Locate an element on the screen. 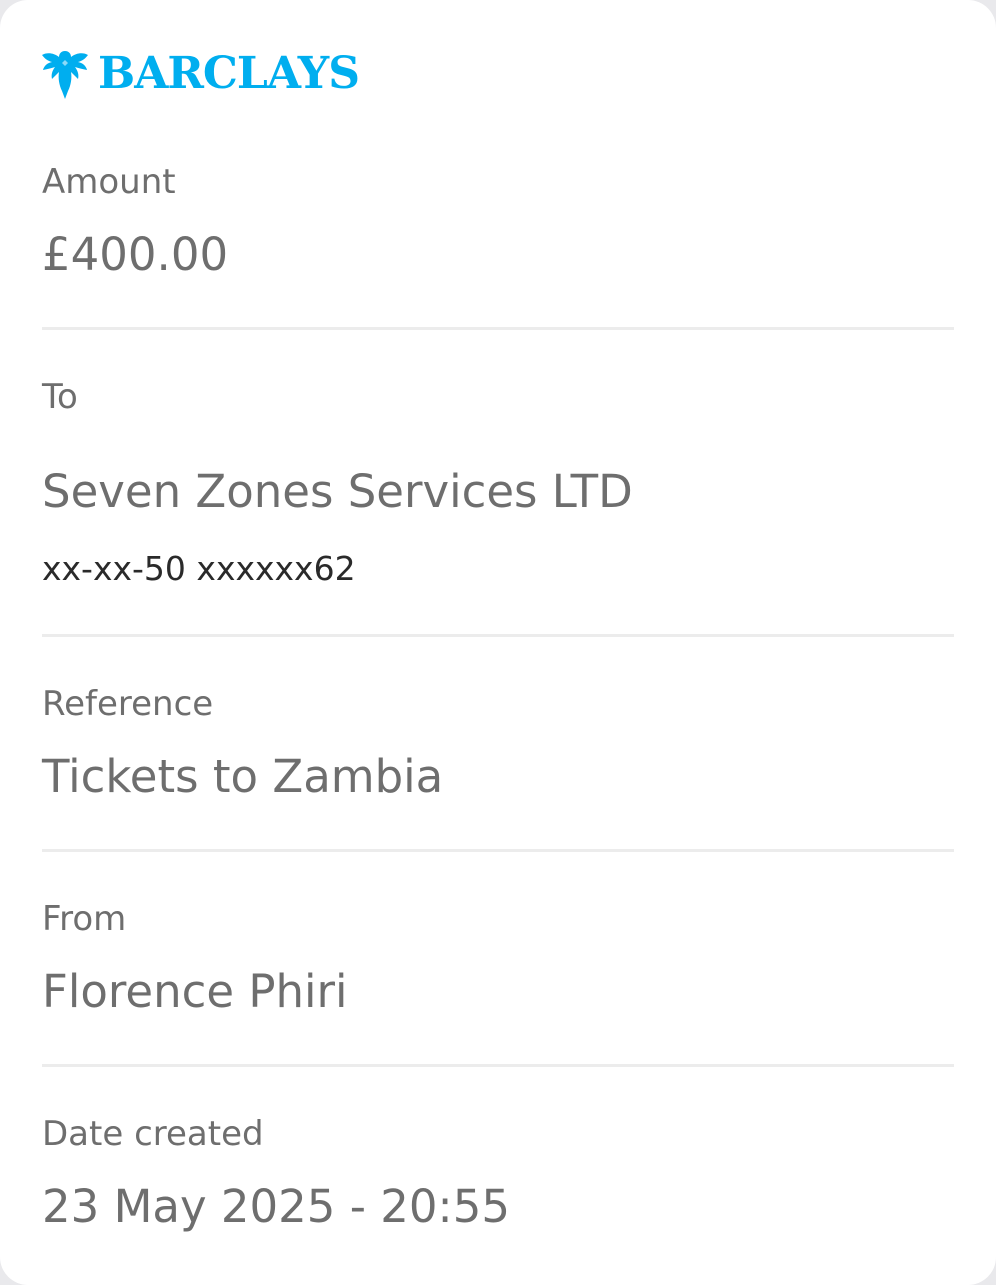 The width and height of the screenshot is (996, 1285). sender-name: Florence Phiri is located at coordinates (195, 991).